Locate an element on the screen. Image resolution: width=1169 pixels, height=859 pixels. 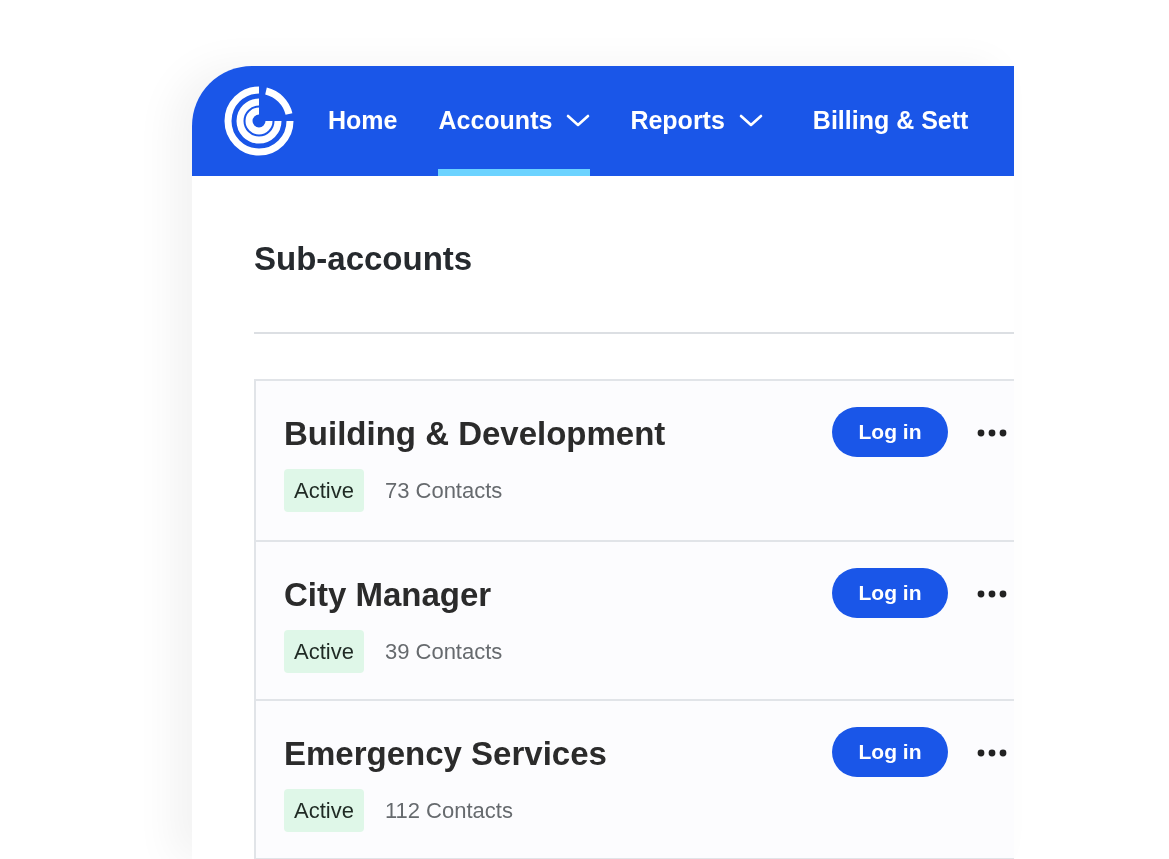
contacts-count: 39 Contacts is located at coordinates (443, 651).